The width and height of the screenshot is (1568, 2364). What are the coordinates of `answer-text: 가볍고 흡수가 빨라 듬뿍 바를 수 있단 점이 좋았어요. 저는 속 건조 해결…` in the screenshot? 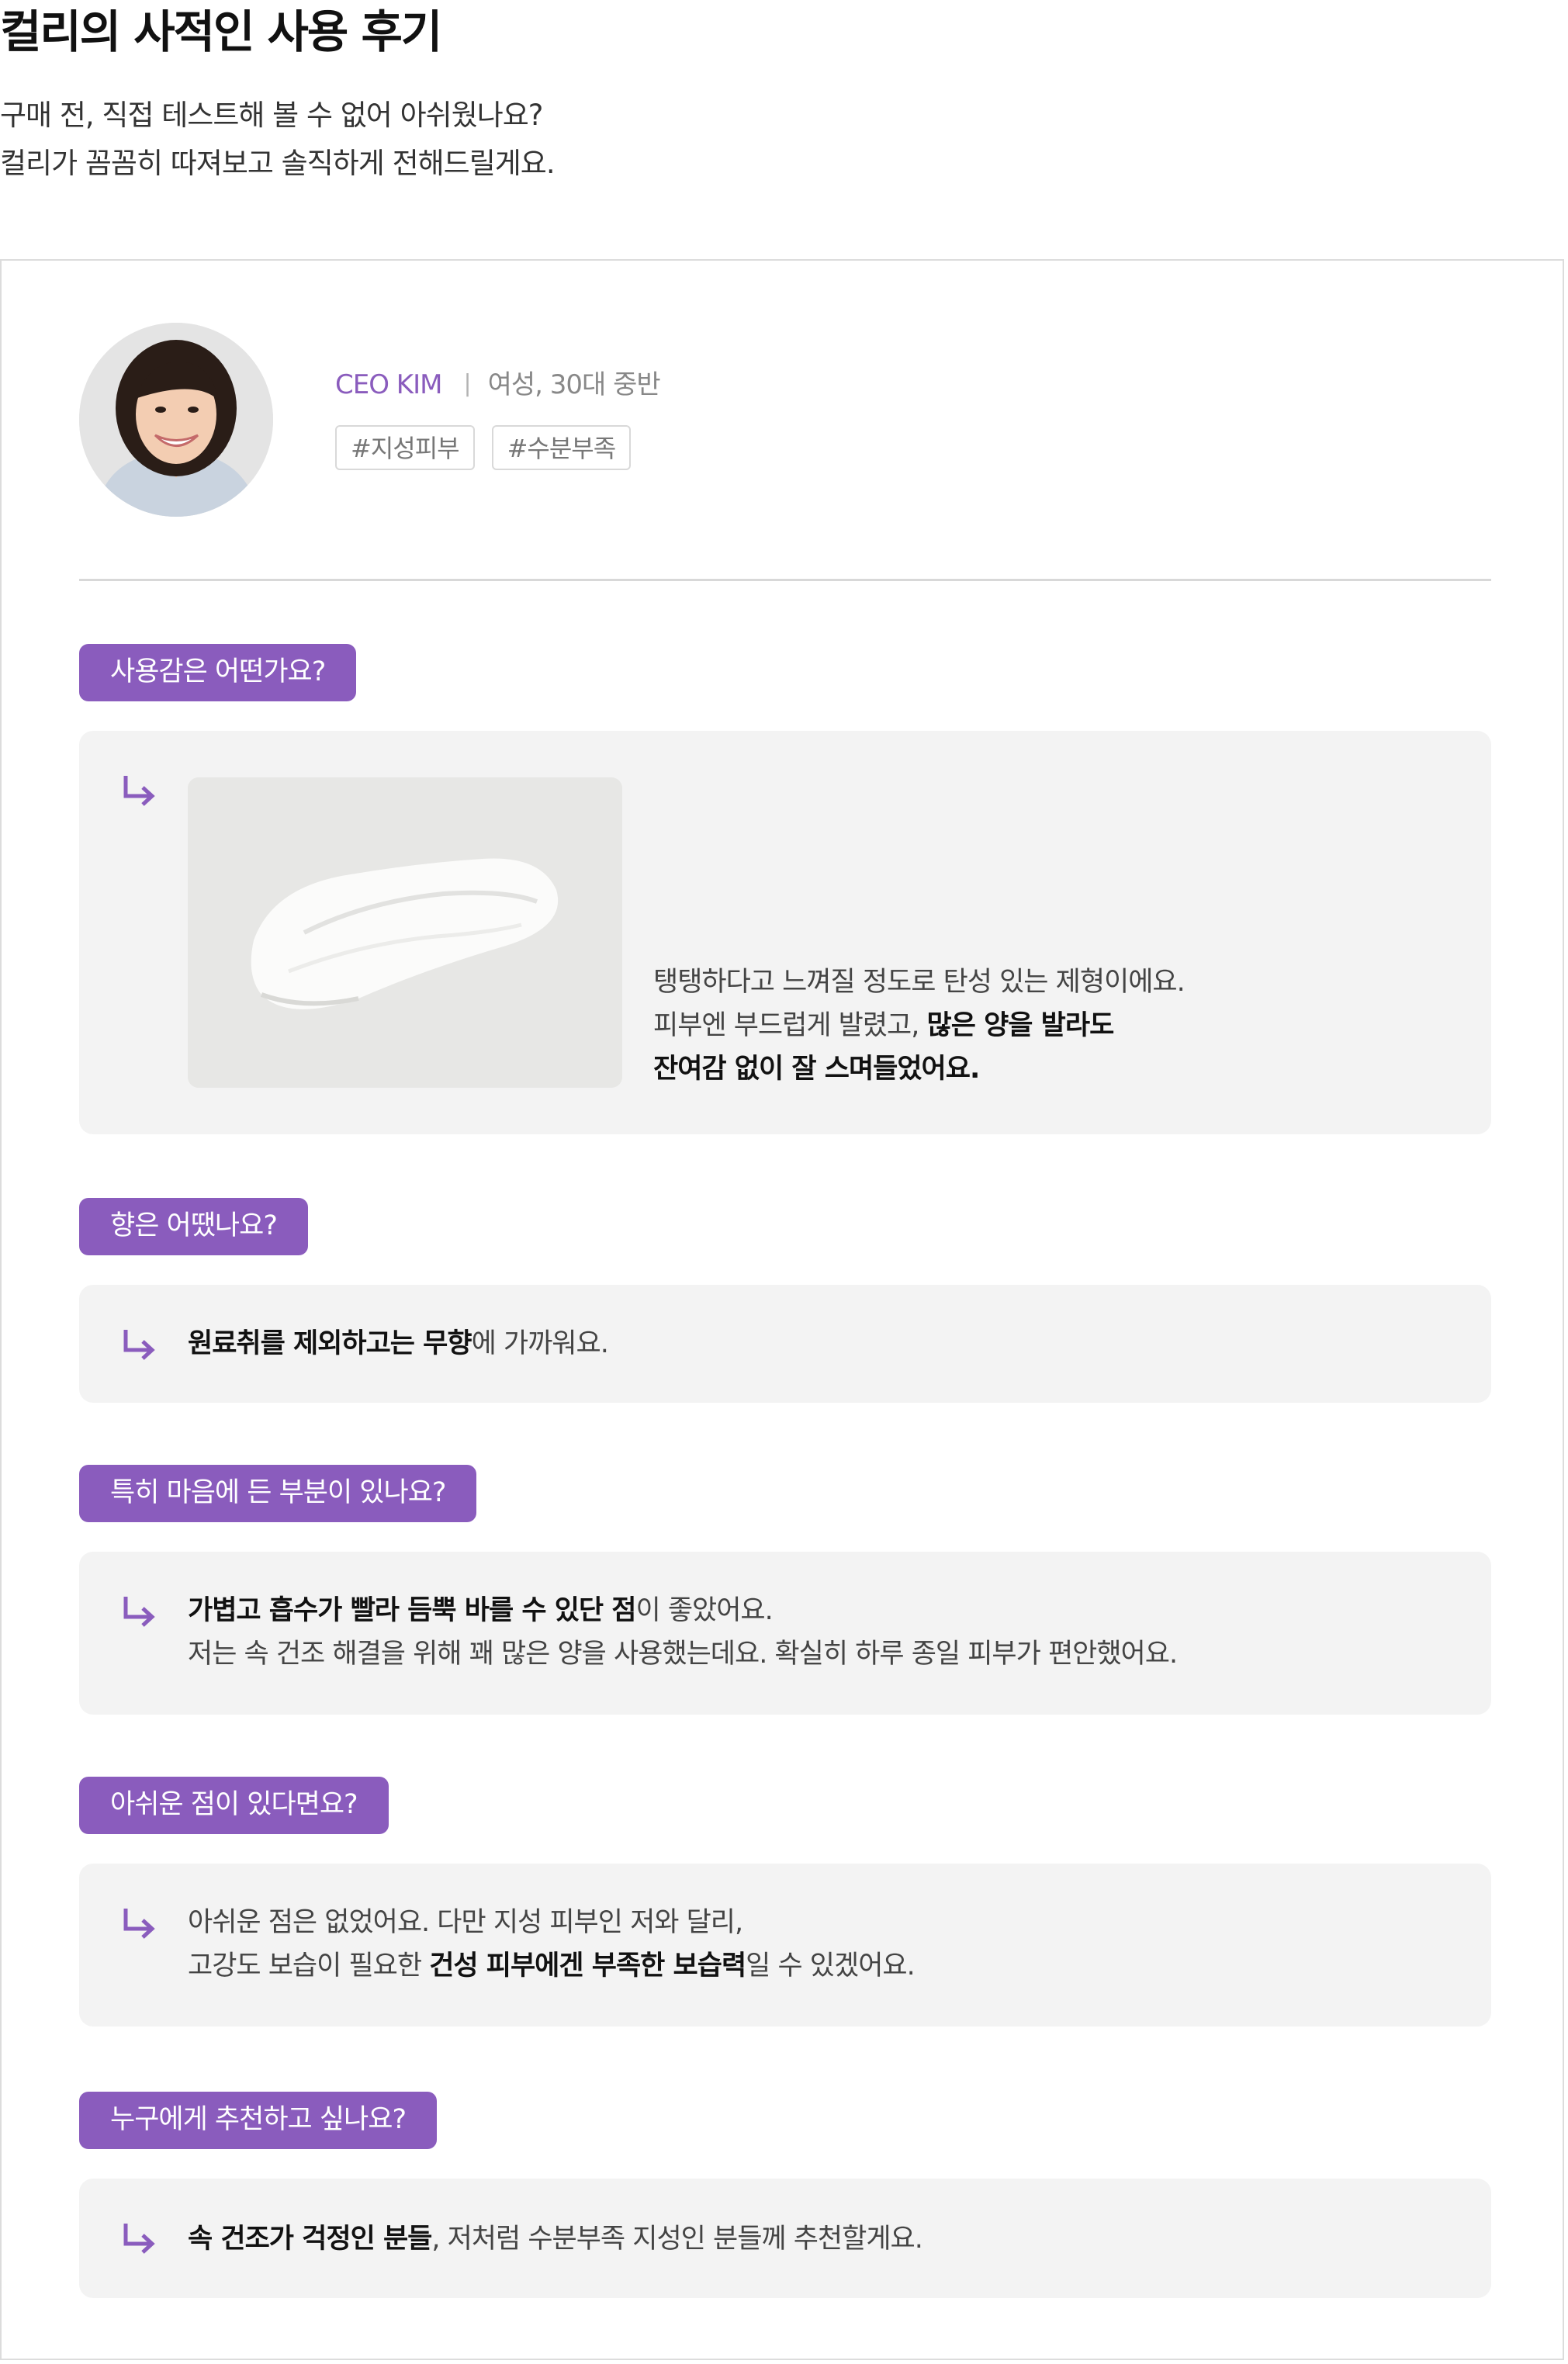 It's located at (683, 1632).